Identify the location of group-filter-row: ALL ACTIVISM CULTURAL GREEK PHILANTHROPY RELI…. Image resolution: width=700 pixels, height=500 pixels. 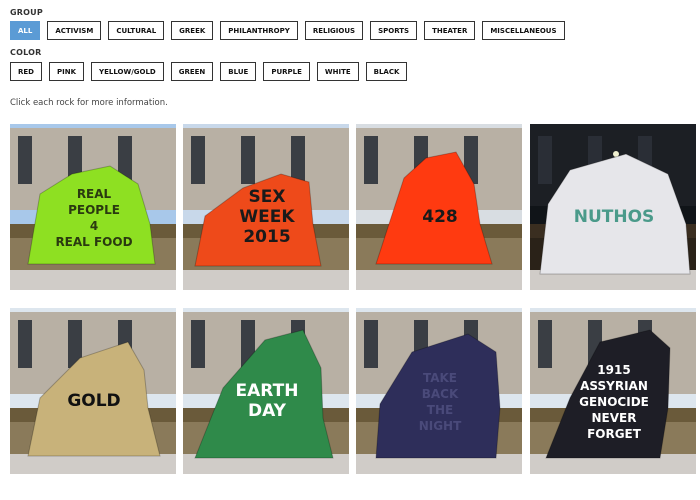
(287, 30).